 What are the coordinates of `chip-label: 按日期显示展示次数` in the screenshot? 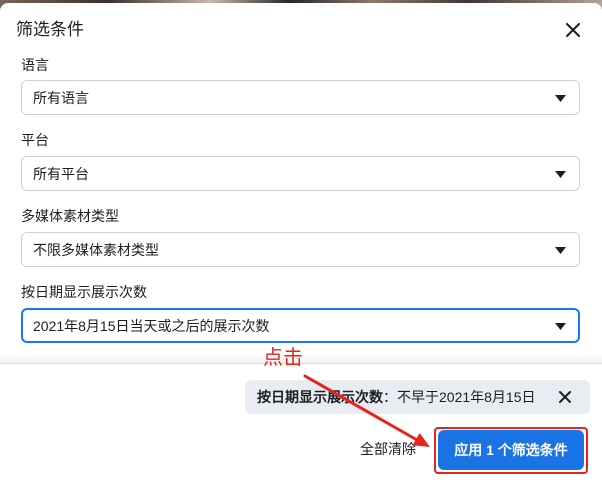 It's located at (320, 397).